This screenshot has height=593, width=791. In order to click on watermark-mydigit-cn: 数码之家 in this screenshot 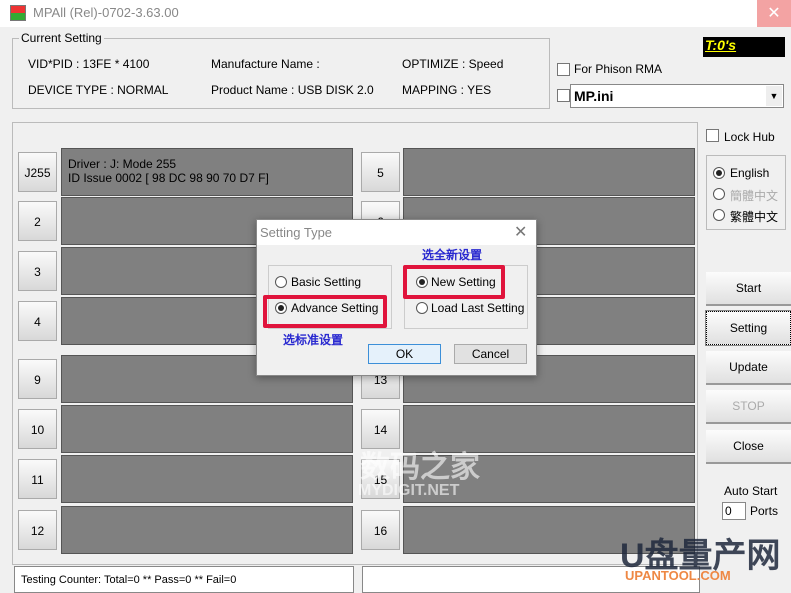, I will do `click(420, 467)`.